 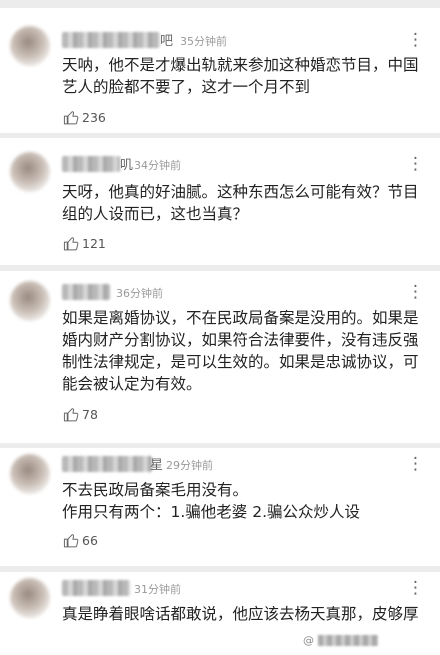 I want to click on username-tail: 吧, so click(x=167, y=41).